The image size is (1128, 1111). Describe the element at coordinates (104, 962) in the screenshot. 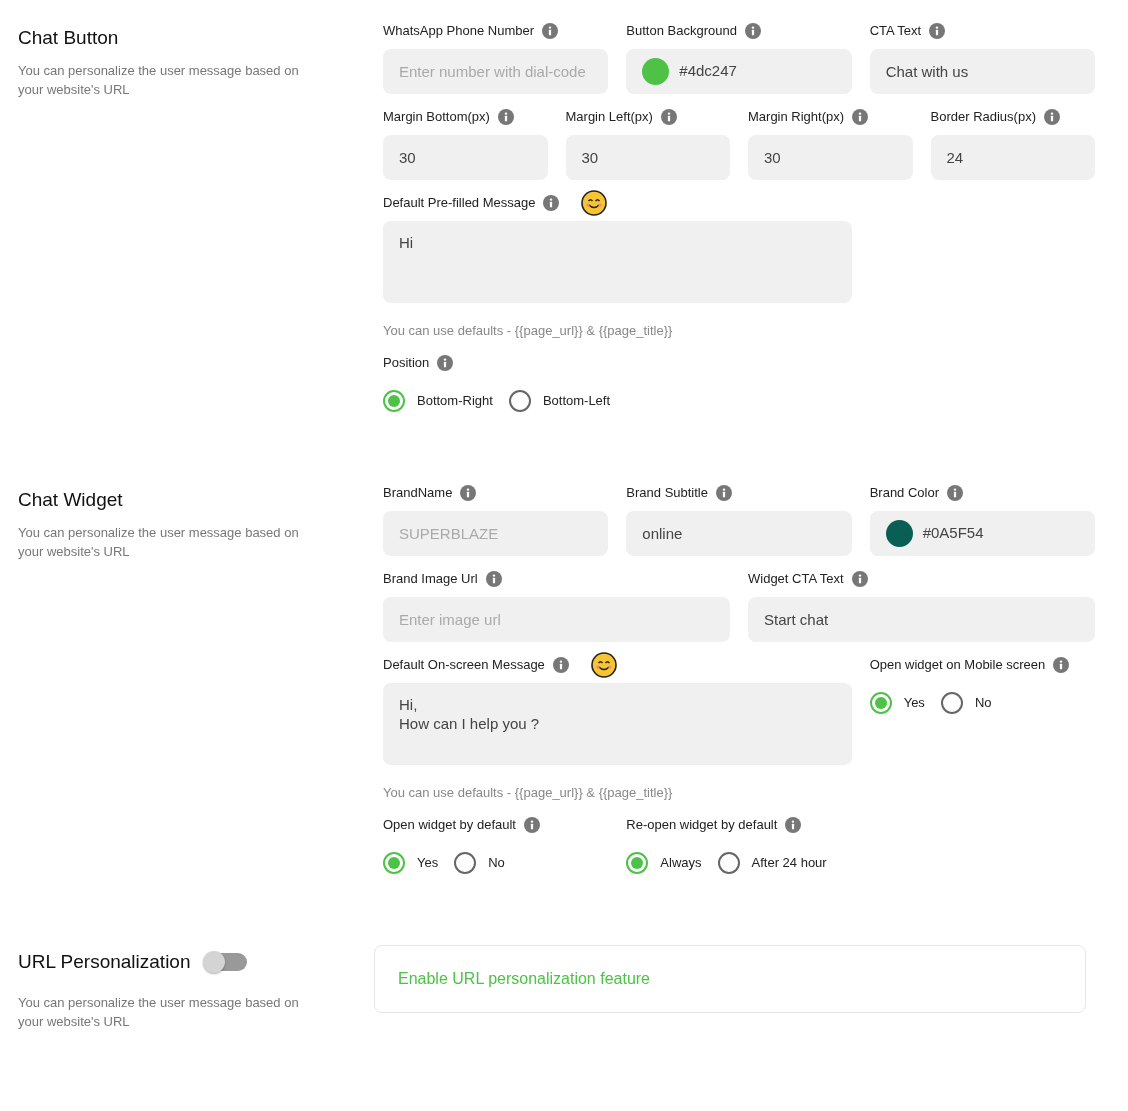

I see `section-title: URL Personalization` at that location.